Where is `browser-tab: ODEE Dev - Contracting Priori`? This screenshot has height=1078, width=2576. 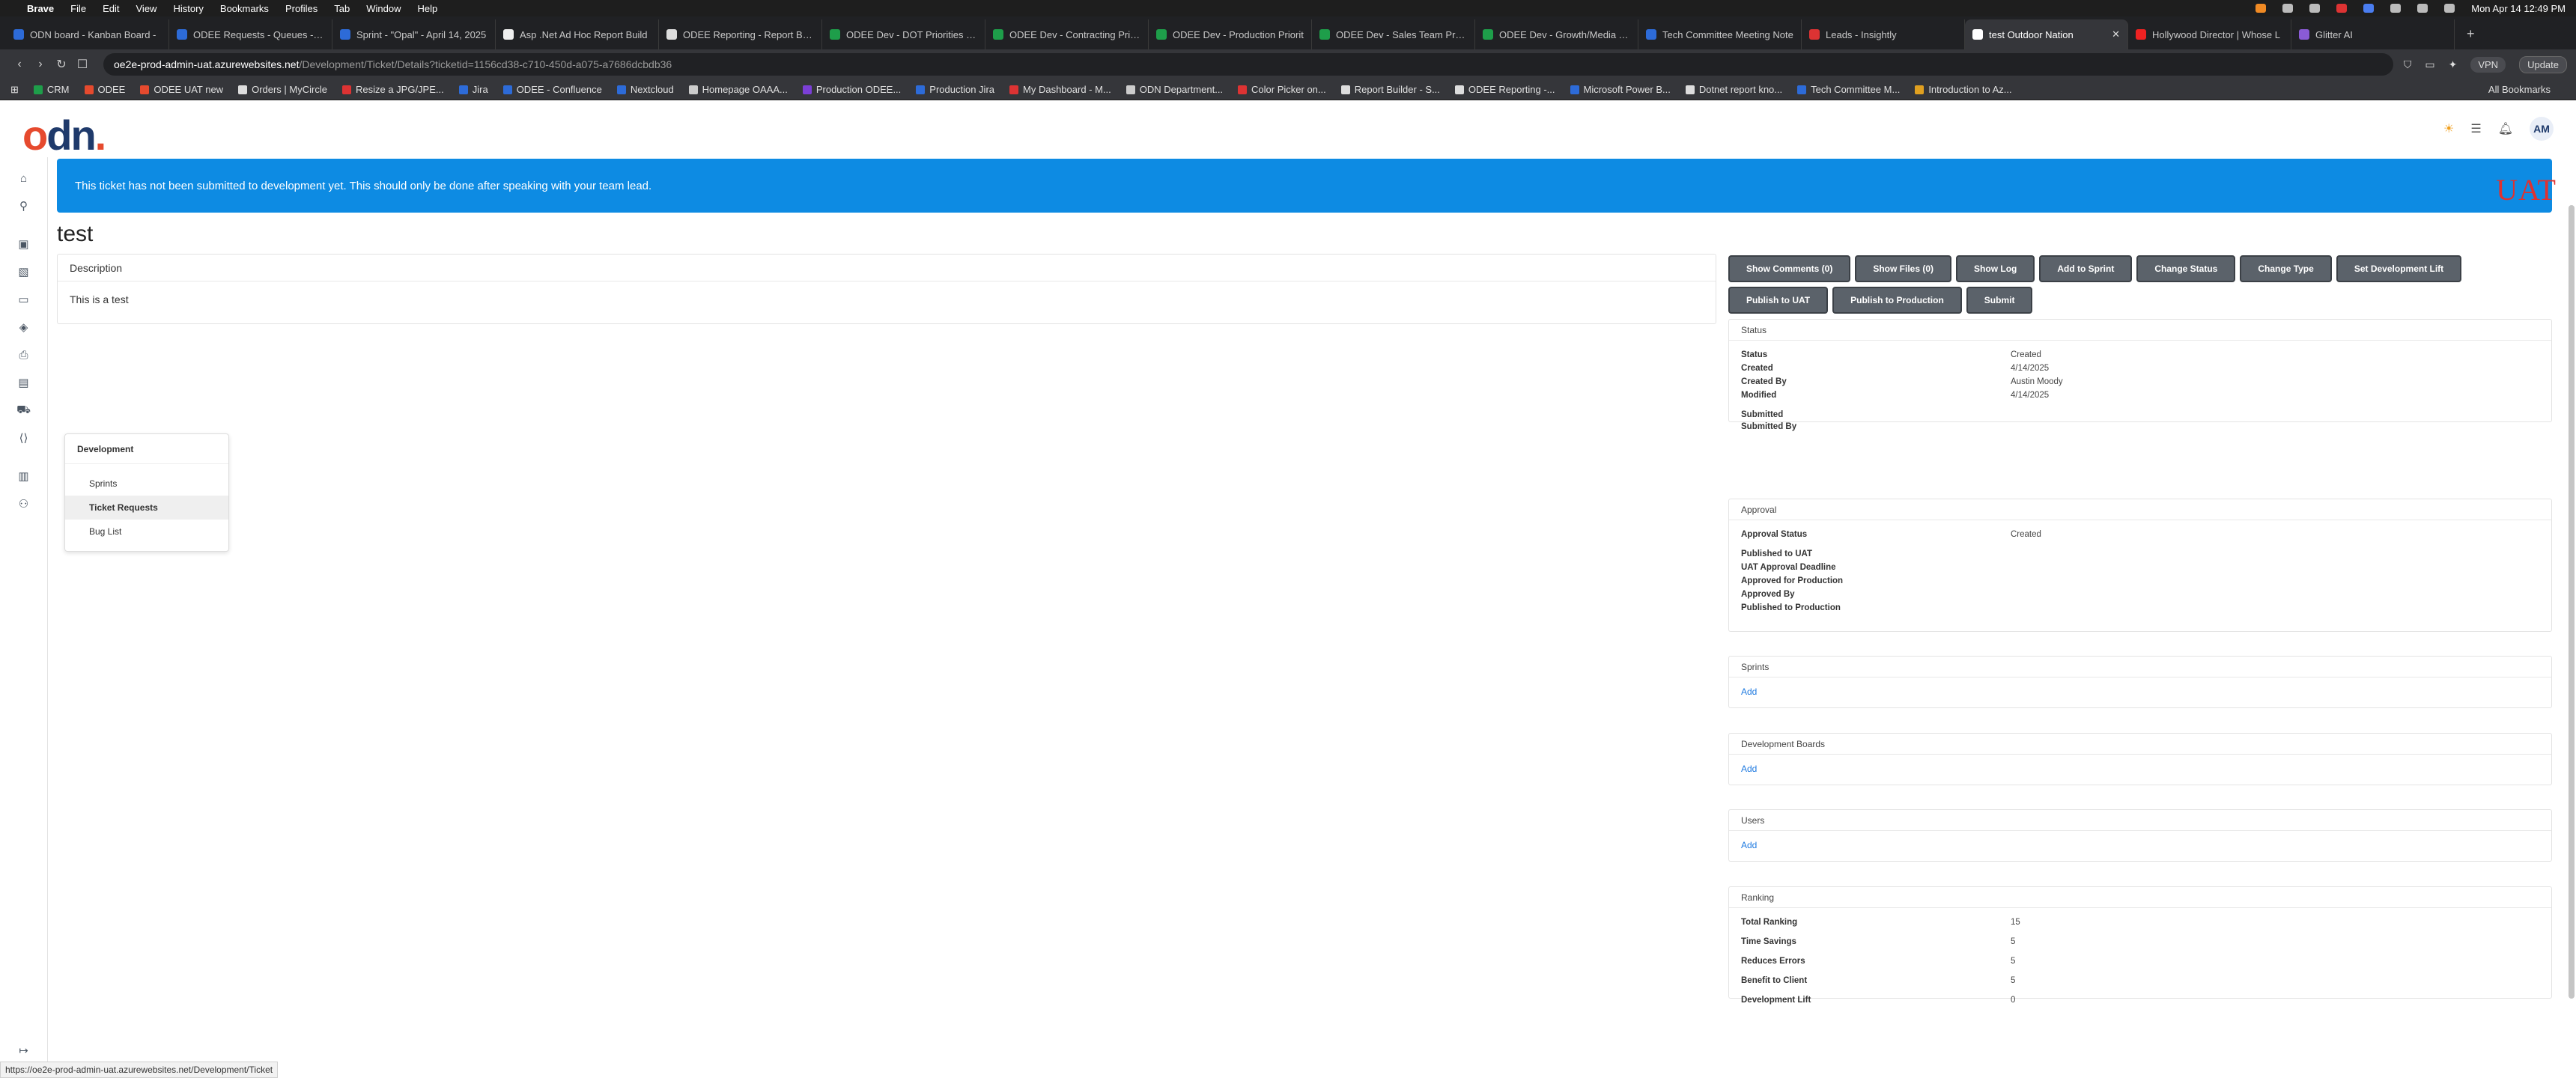 browser-tab: ODEE Dev - Contracting Priori is located at coordinates (1067, 34).